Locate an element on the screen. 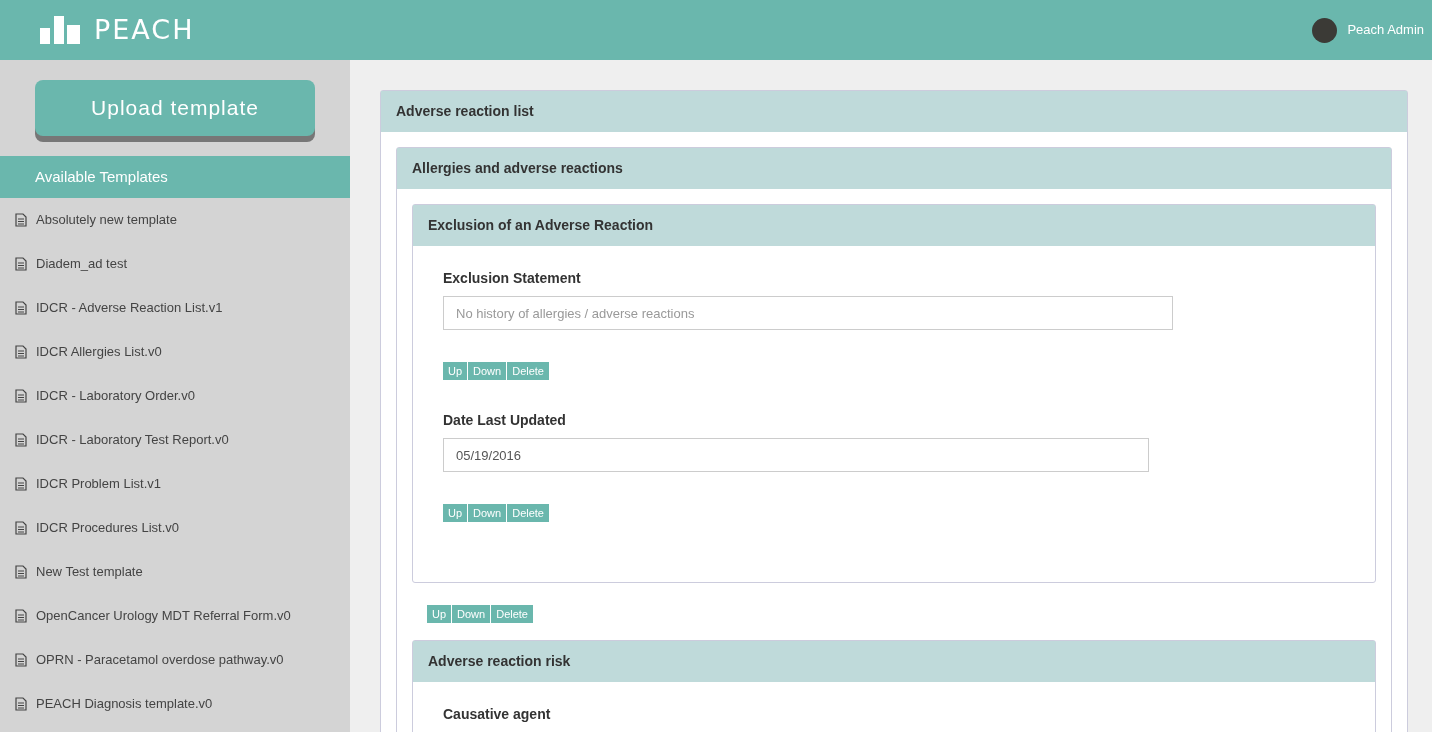  sidebar-heading: Available Templates is located at coordinates (175, 177).